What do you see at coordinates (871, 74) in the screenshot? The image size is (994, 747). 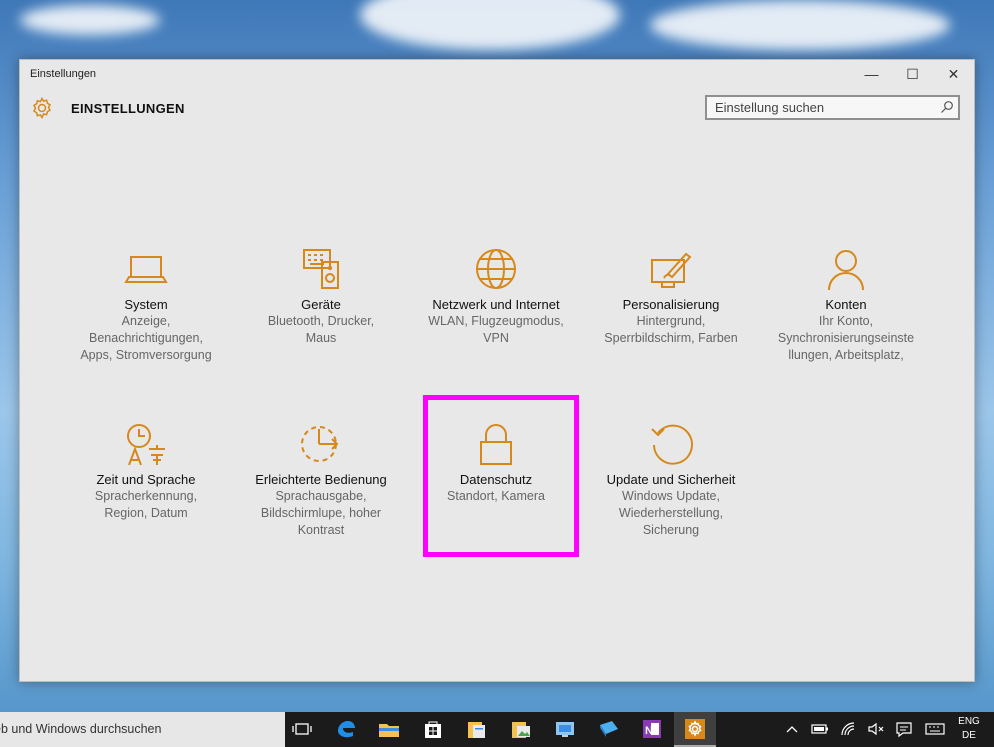 I see `minimize-button: —` at bounding box center [871, 74].